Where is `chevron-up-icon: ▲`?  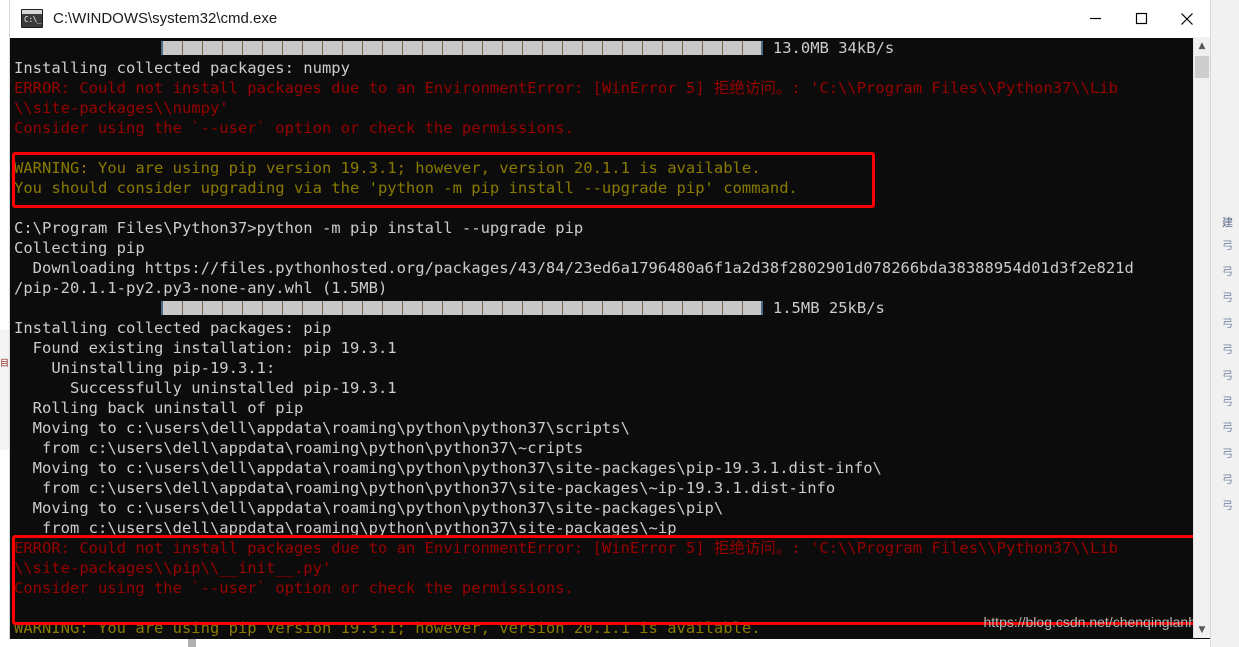
chevron-up-icon: ▲ is located at coordinates (1202, 45).